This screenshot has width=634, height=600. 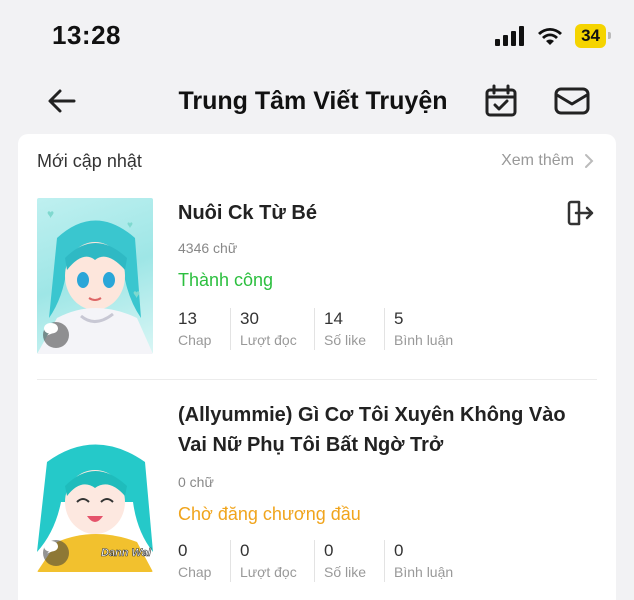 What do you see at coordinates (399, 318) in the screenshot?
I see `stat-value: 5` at bounding box center [399, 318].